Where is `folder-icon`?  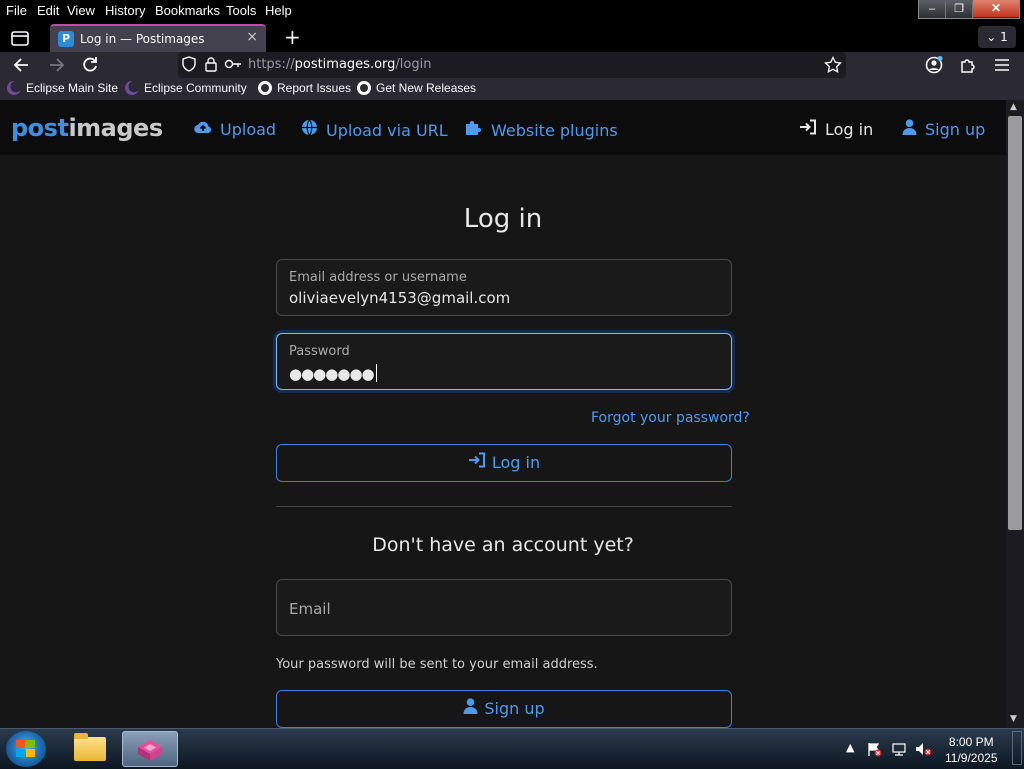 folder-icon is located at coordinates (90, 747).